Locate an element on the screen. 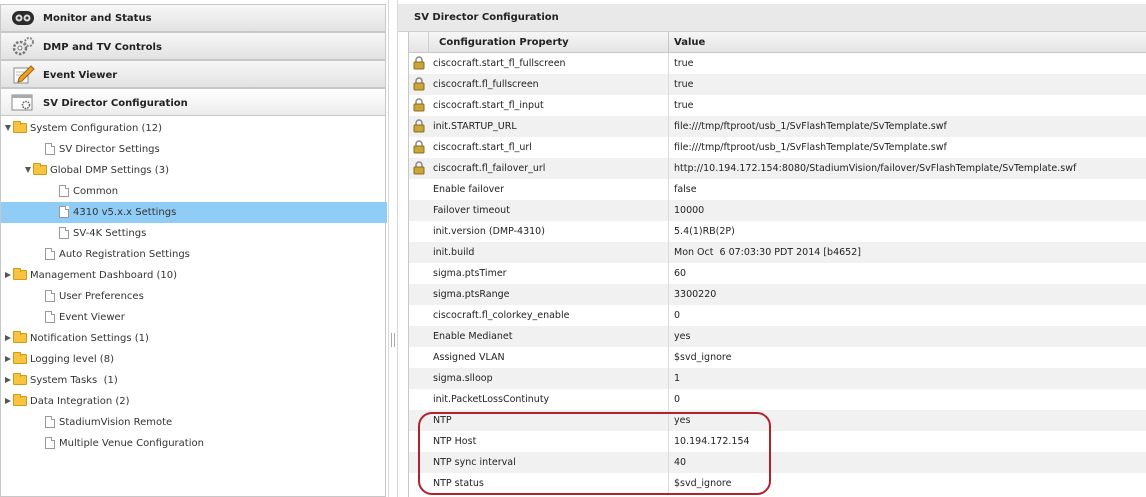  cell-property: Enable failover is located at coordinates (549, 189).